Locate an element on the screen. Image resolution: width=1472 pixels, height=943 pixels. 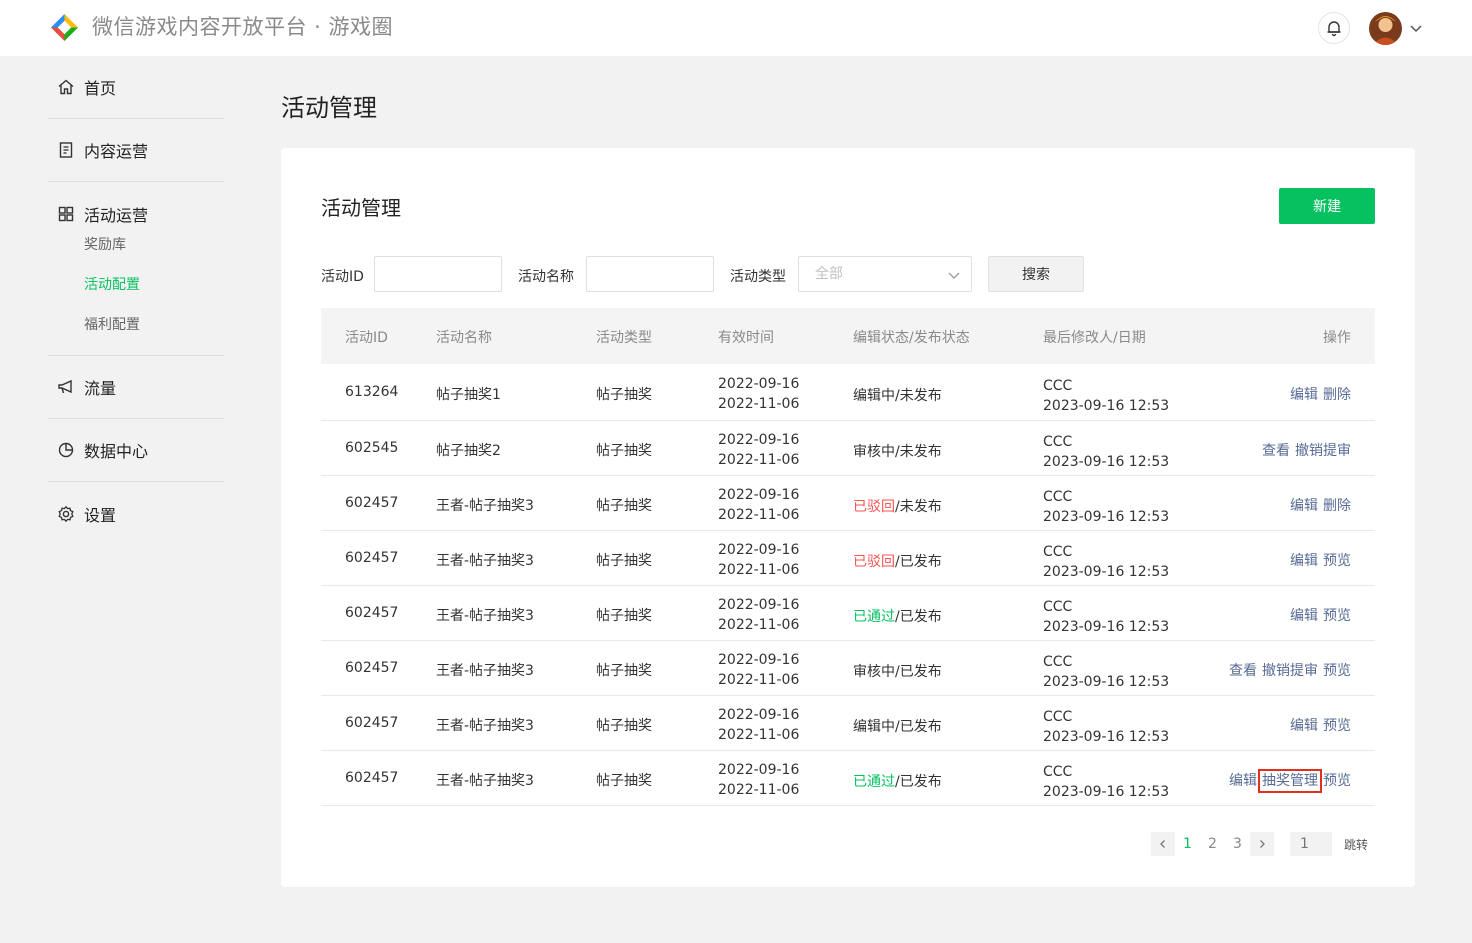
sidebar-item-label: 设置 is located at coordinates (100, 515).